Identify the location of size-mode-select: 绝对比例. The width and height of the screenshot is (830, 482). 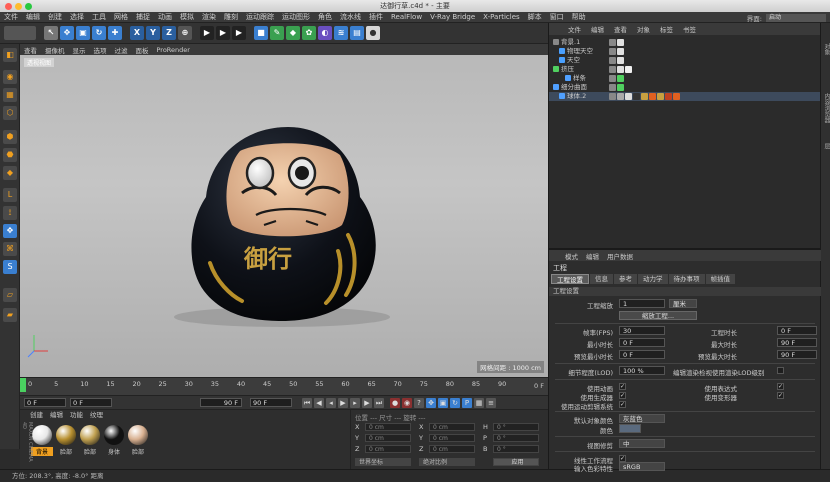
(447, 462).